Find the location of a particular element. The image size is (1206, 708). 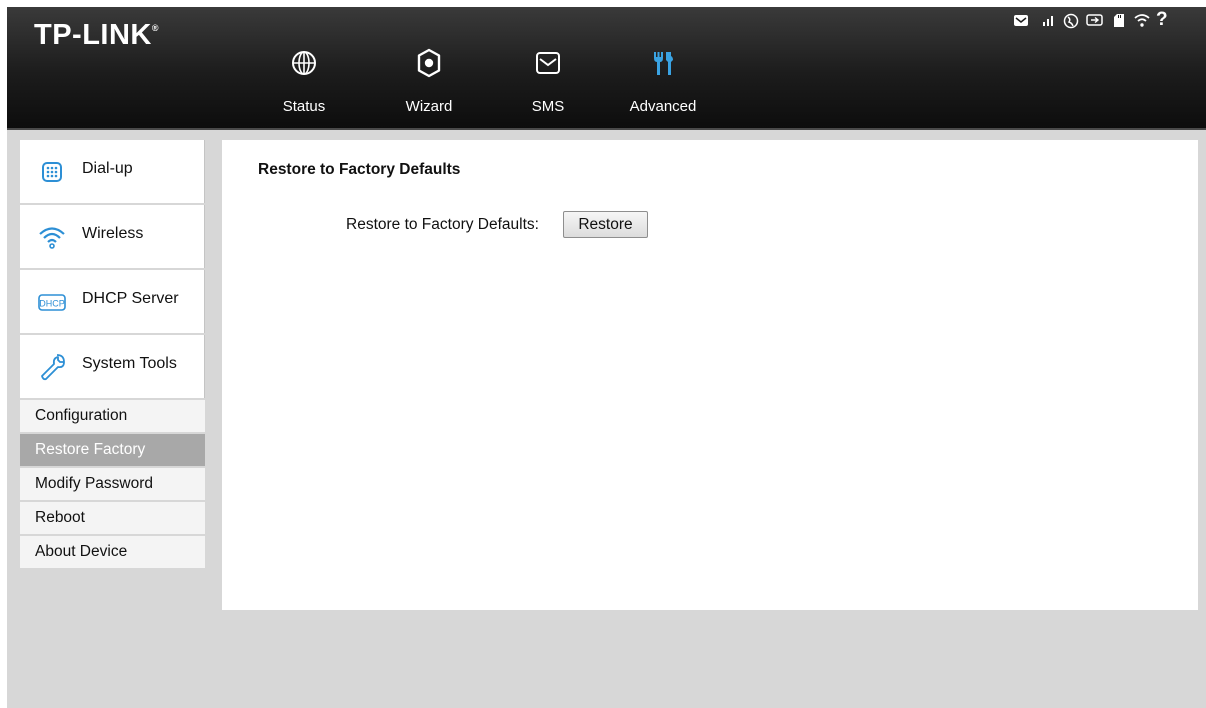

nav-status: Status is located at coordinates (304, 86).